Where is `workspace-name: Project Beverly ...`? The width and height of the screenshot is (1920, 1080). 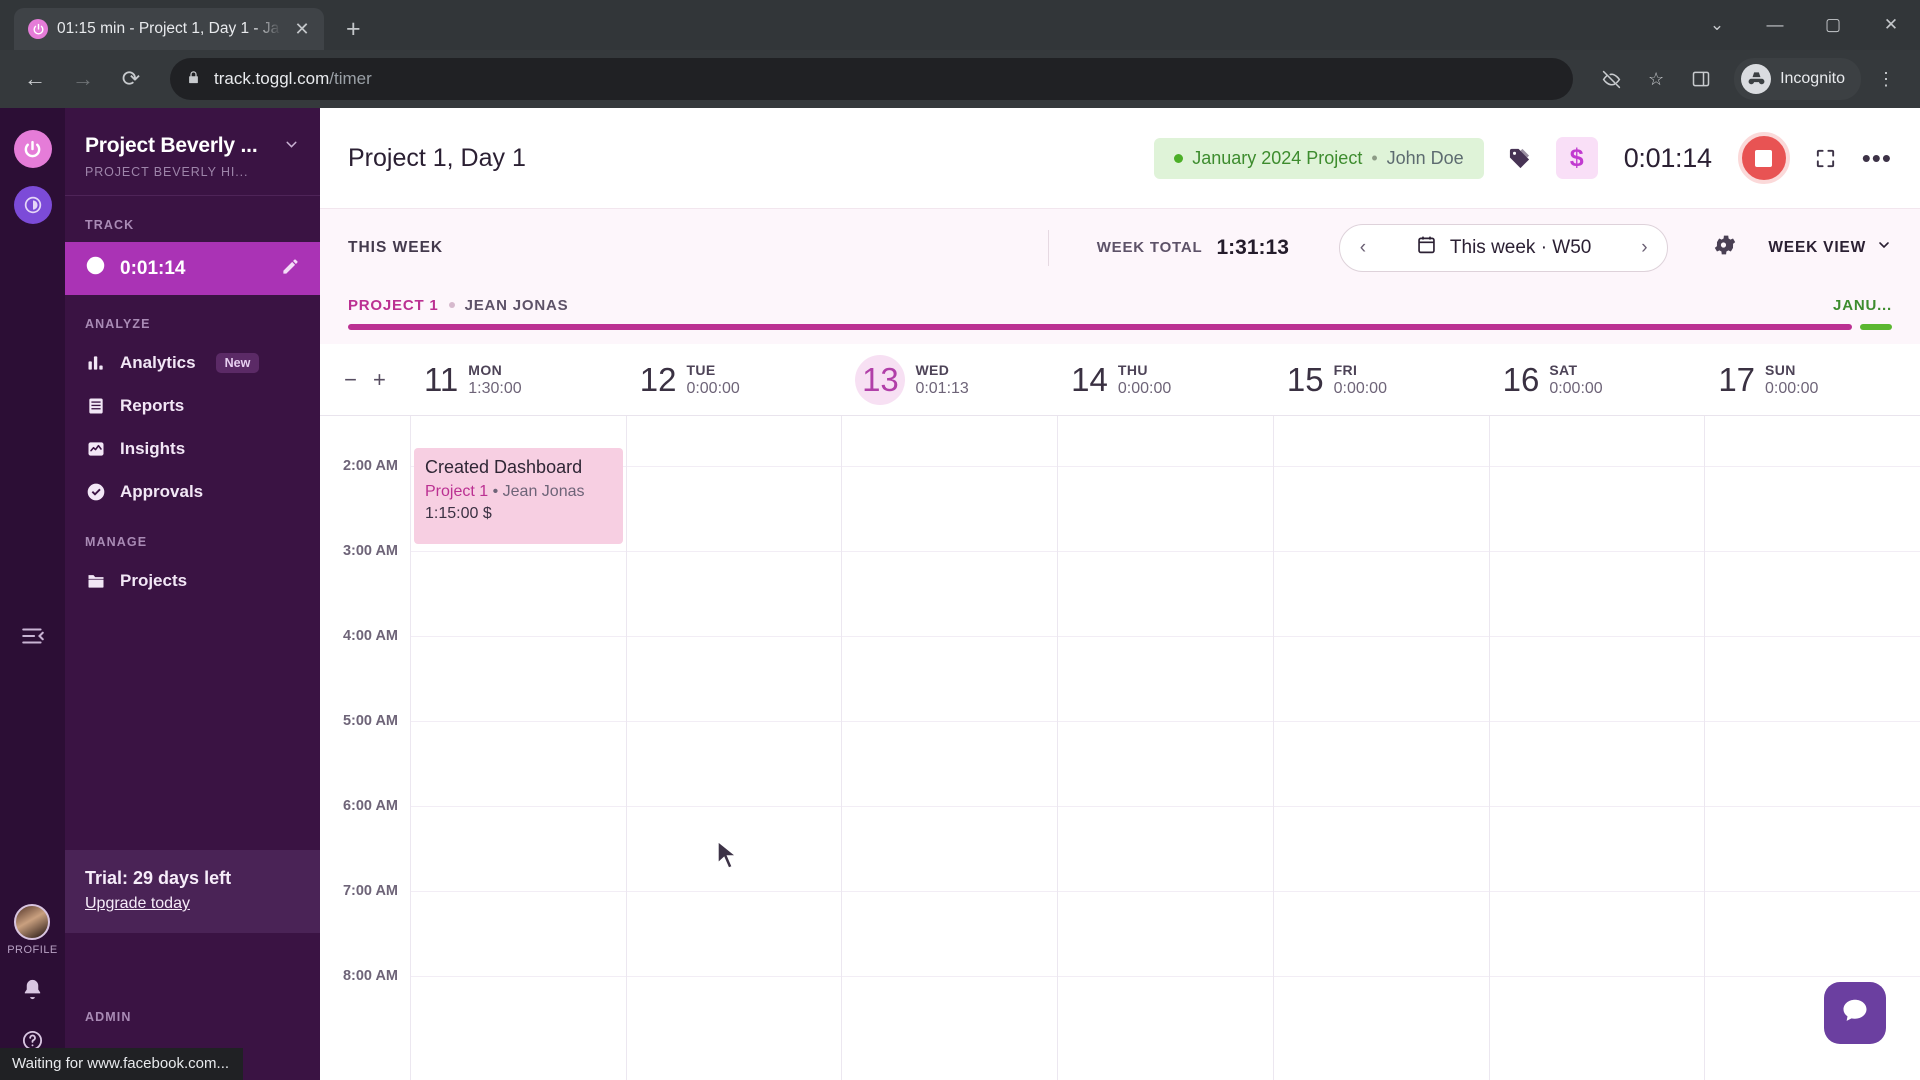
workspace-name: Project Beverly ... is located at coordinates (171, 145).